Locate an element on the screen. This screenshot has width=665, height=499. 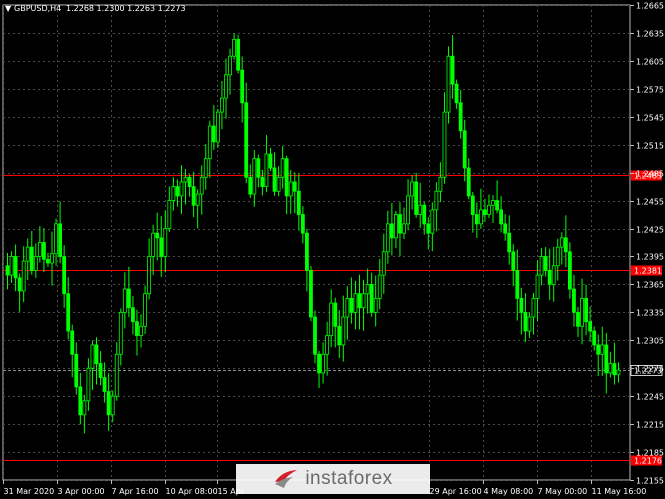
y-tick-label: 1.2605 is located at coordinates (650, 62).